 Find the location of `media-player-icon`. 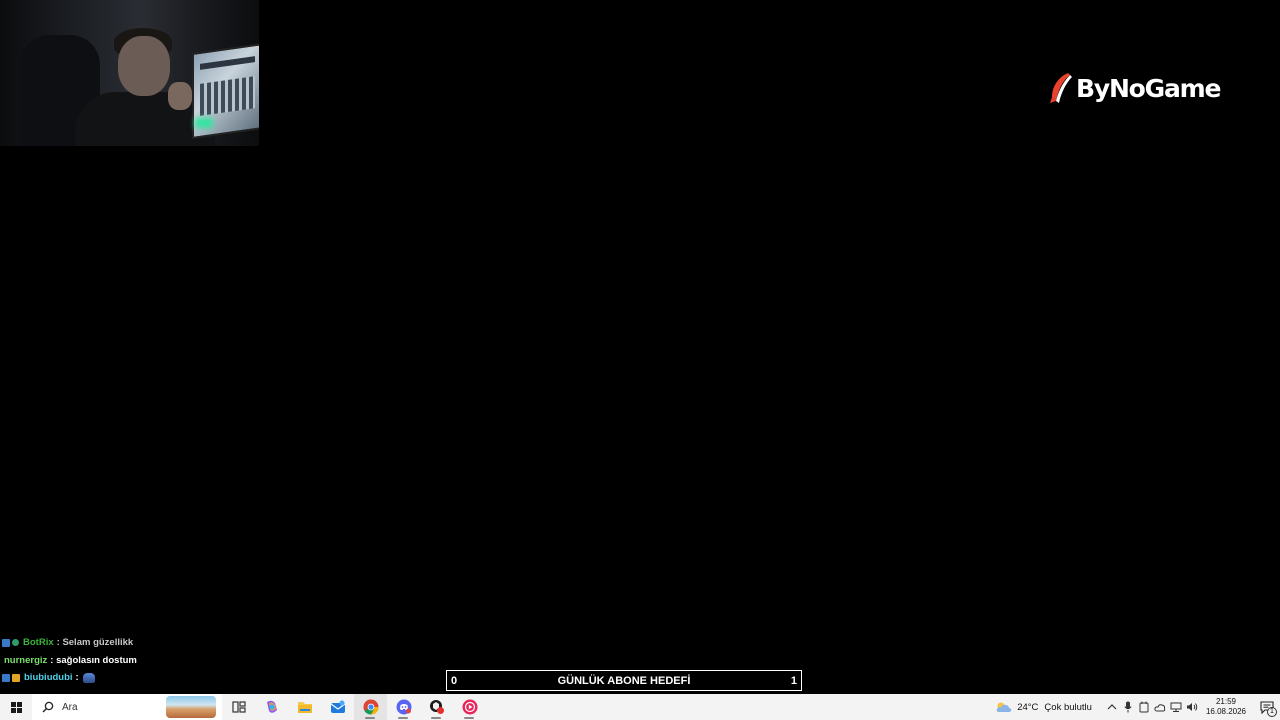

media-player-icon is located at coordinates (469, 707).